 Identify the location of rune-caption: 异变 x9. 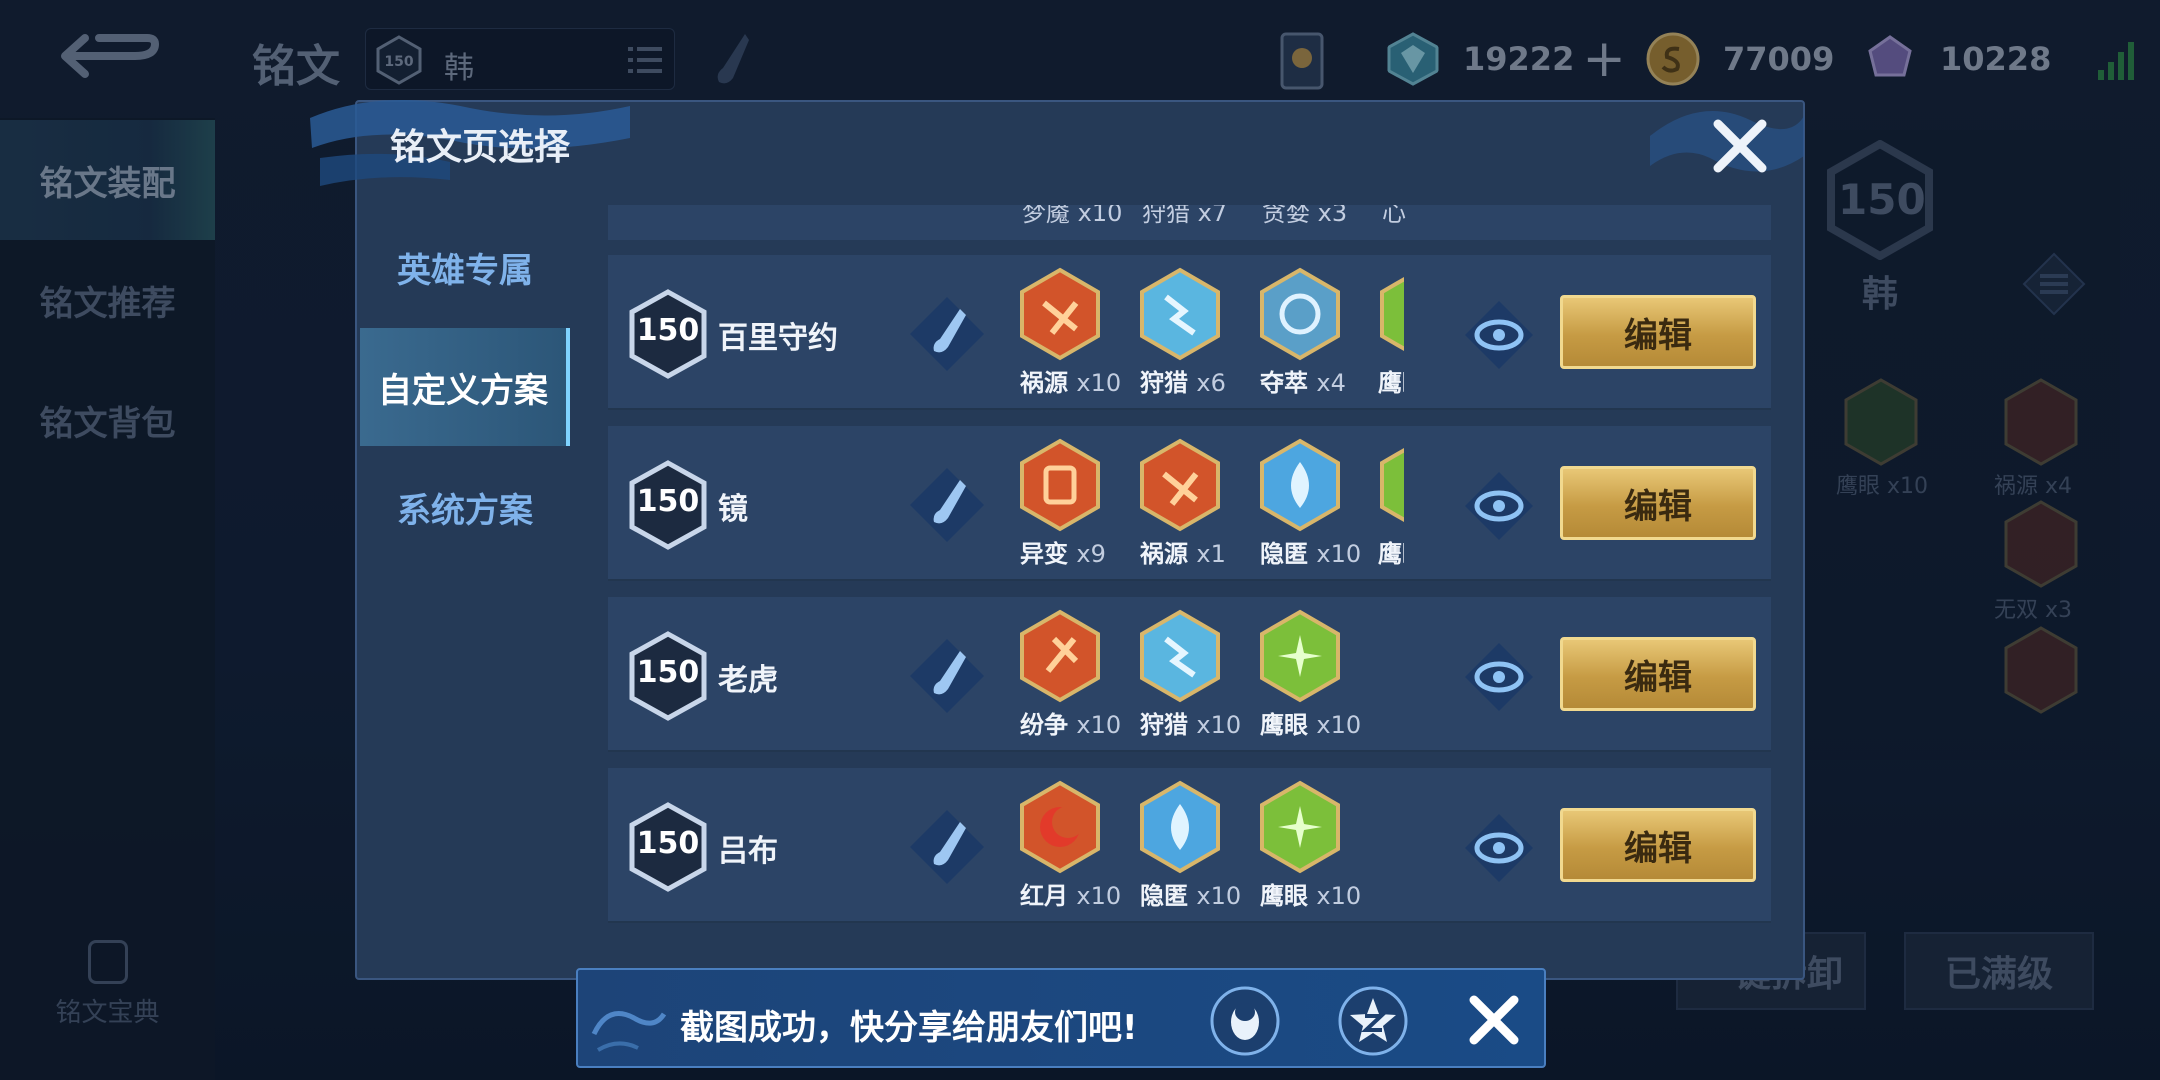
(1063, 554).